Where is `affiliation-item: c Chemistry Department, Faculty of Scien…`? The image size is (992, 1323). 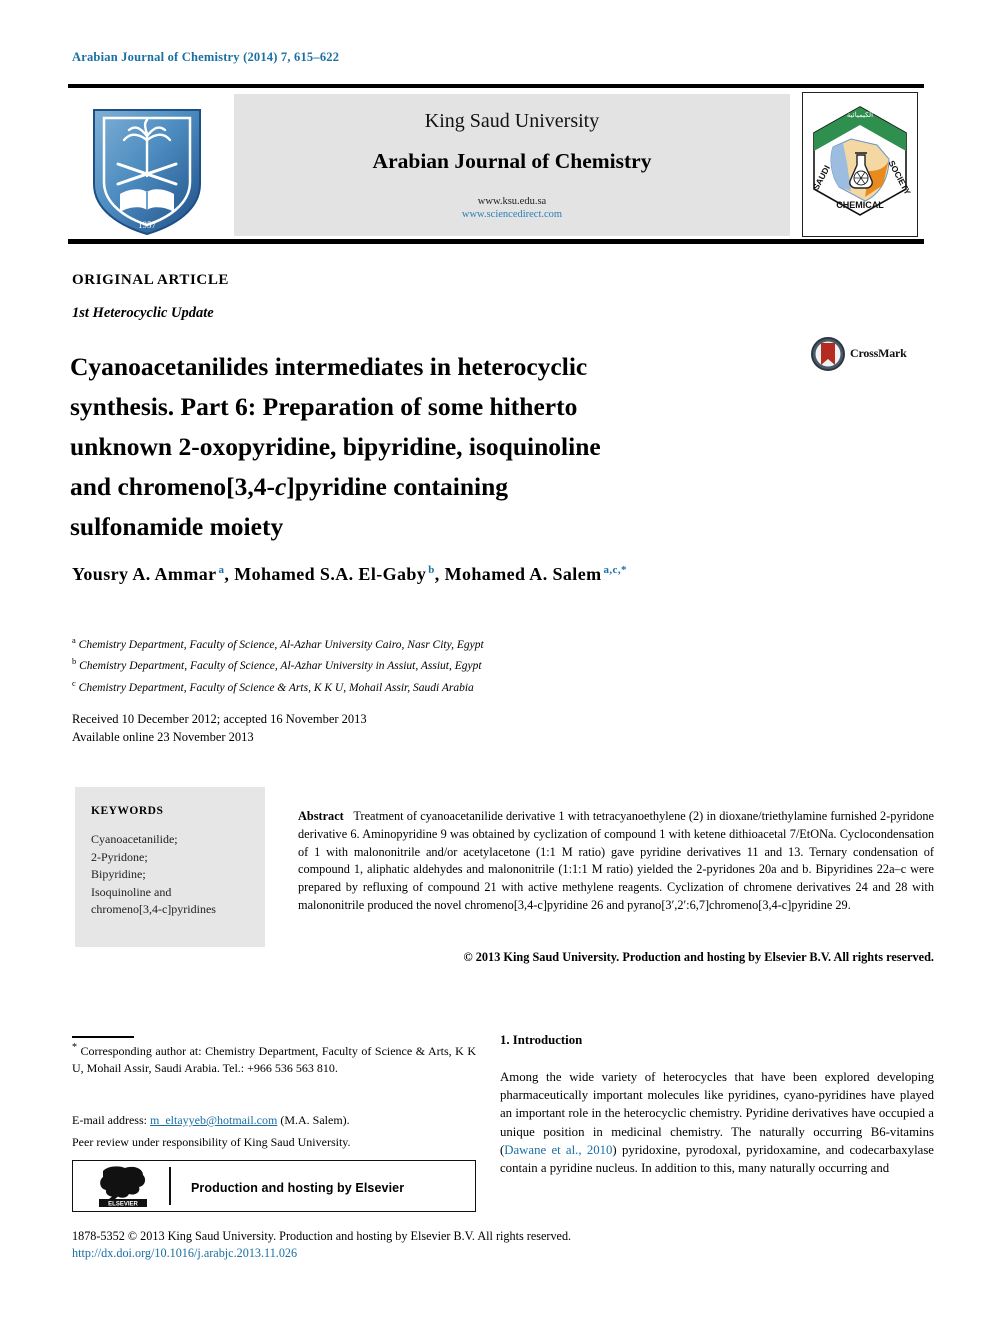
affiliation-item: c Chemistry Department, Faculty of Scien… is located at coordinates (422, 685).